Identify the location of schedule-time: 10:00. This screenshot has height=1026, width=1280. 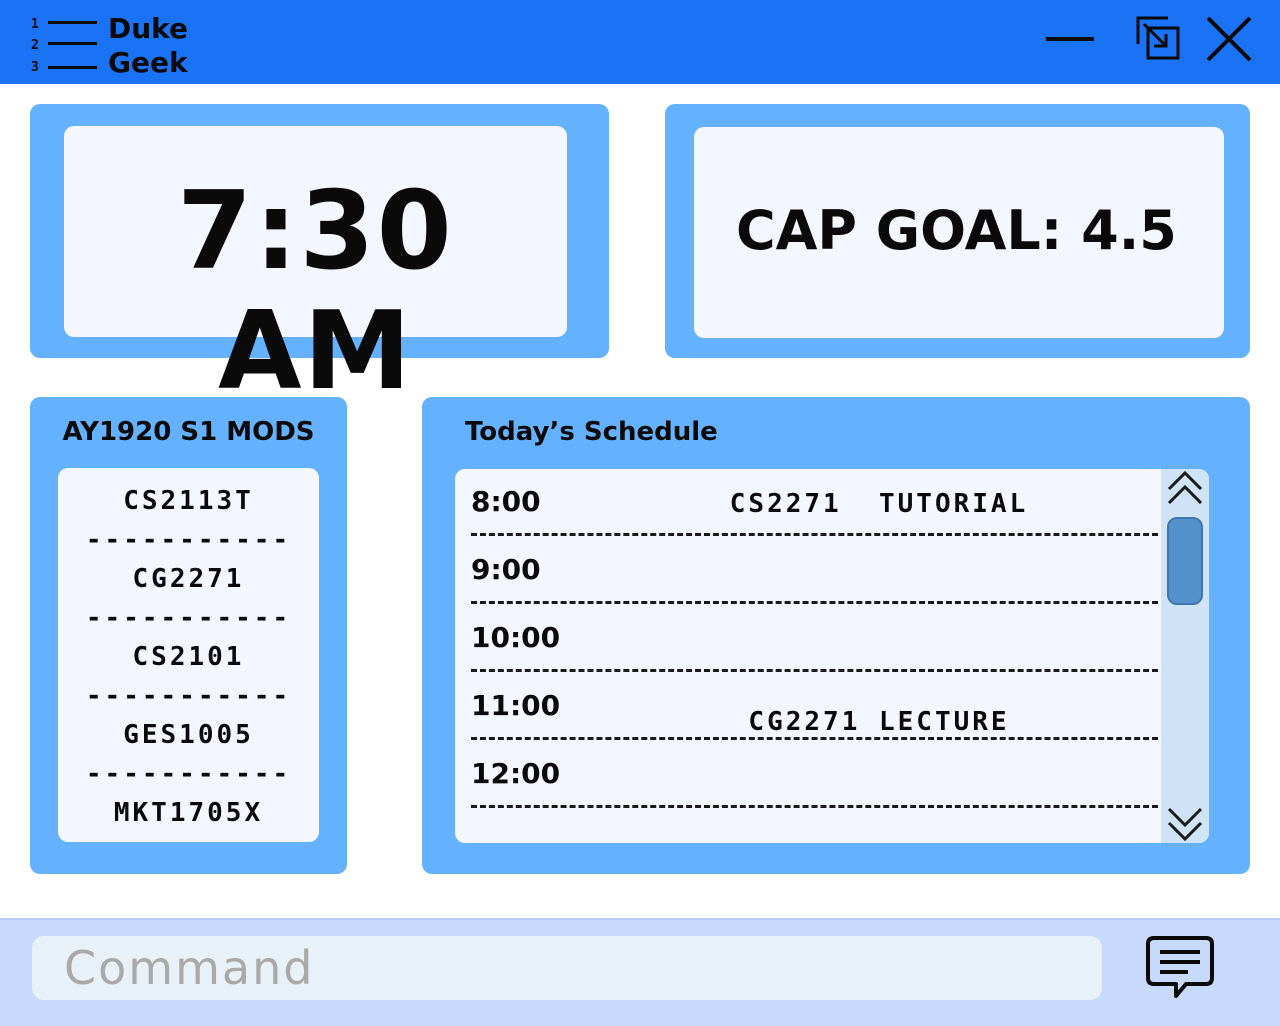
(516, 637).